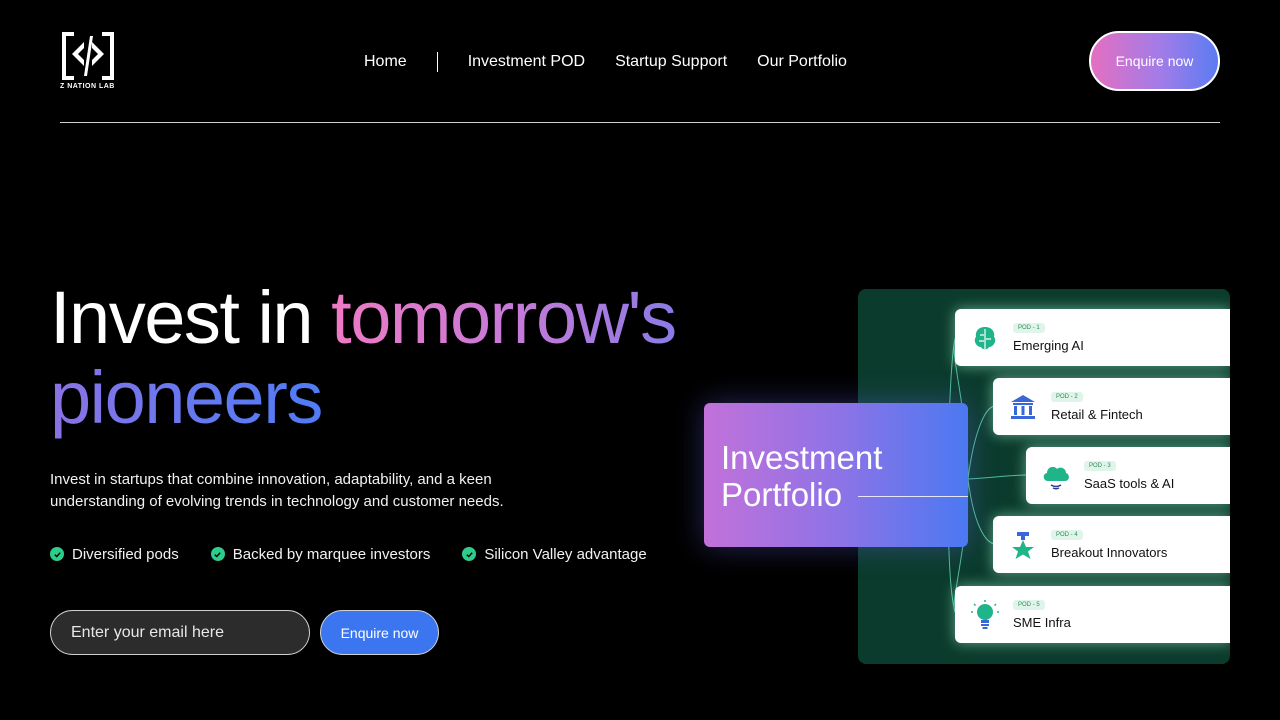 This screenshot has width=1280, height=720. I want to click on feature-item: Diversified pods, so click(114, 554).